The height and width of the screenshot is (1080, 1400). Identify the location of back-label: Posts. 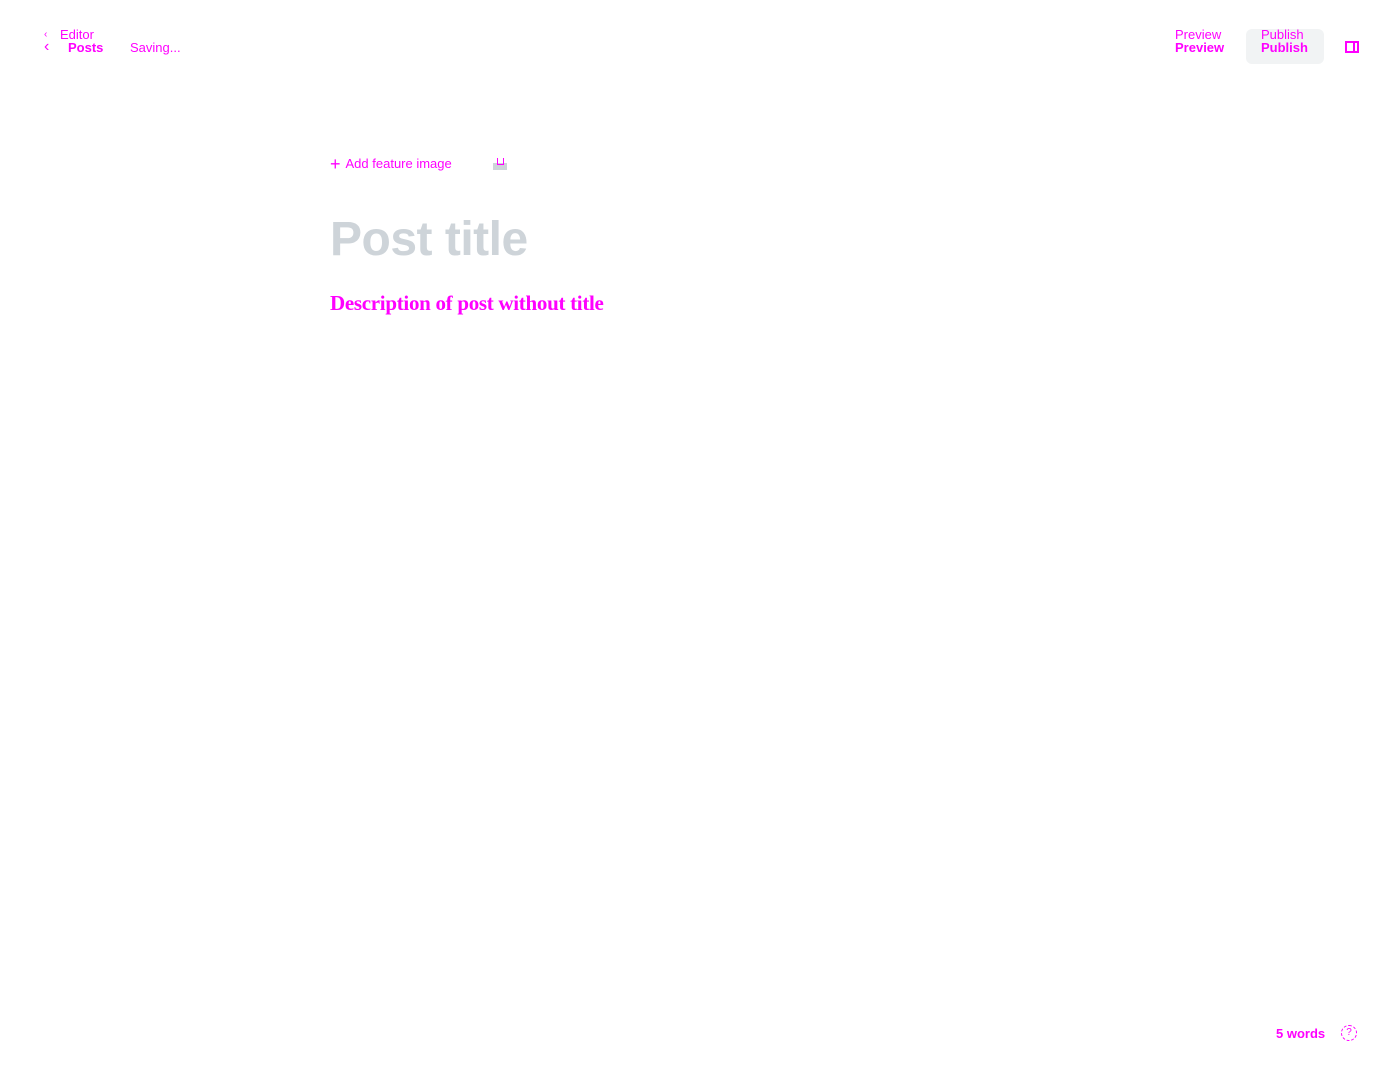
(86, 47).